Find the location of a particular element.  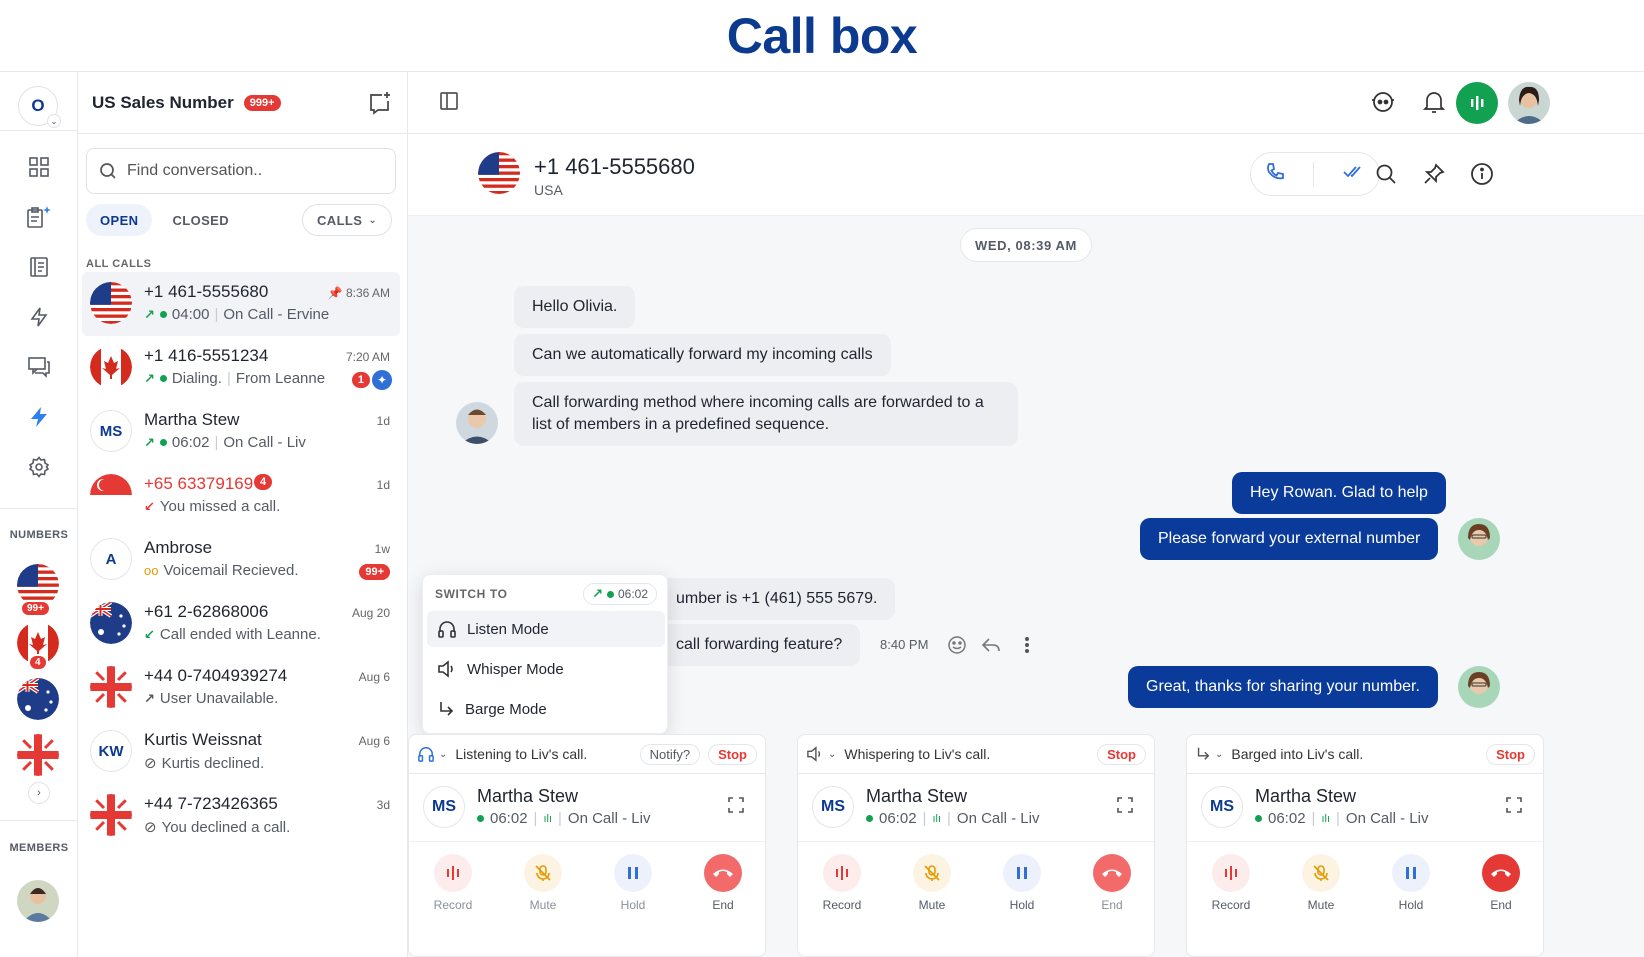

sidebar-toggle-icon is located at coordinates (449, 103).